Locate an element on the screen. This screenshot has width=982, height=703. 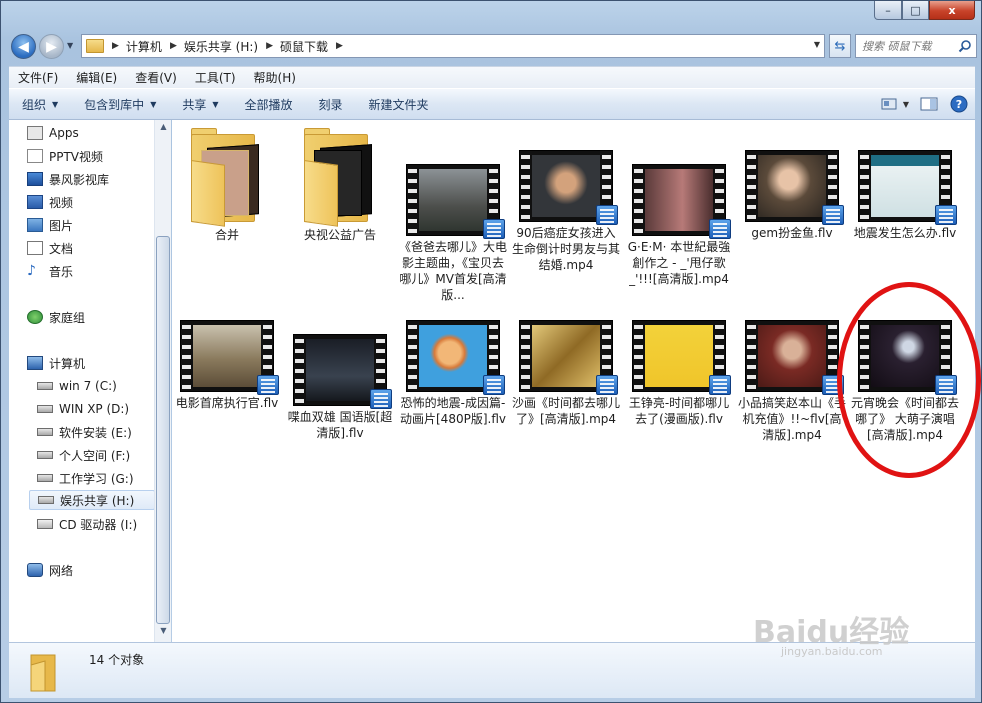
file-item: 电影首席执行官.flv is located at coordinates (227, 365).